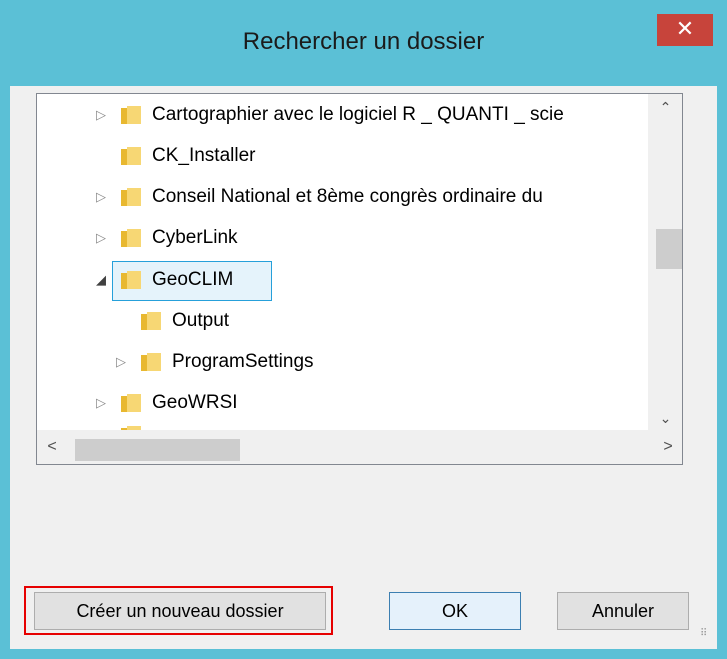 Image resolution: width=727 pixels, height=659 pixels. What do you see at coordinates (347, 156) in the screenshot?
I see `tree-item: CK_Installer` at bounding box center [347, 156].